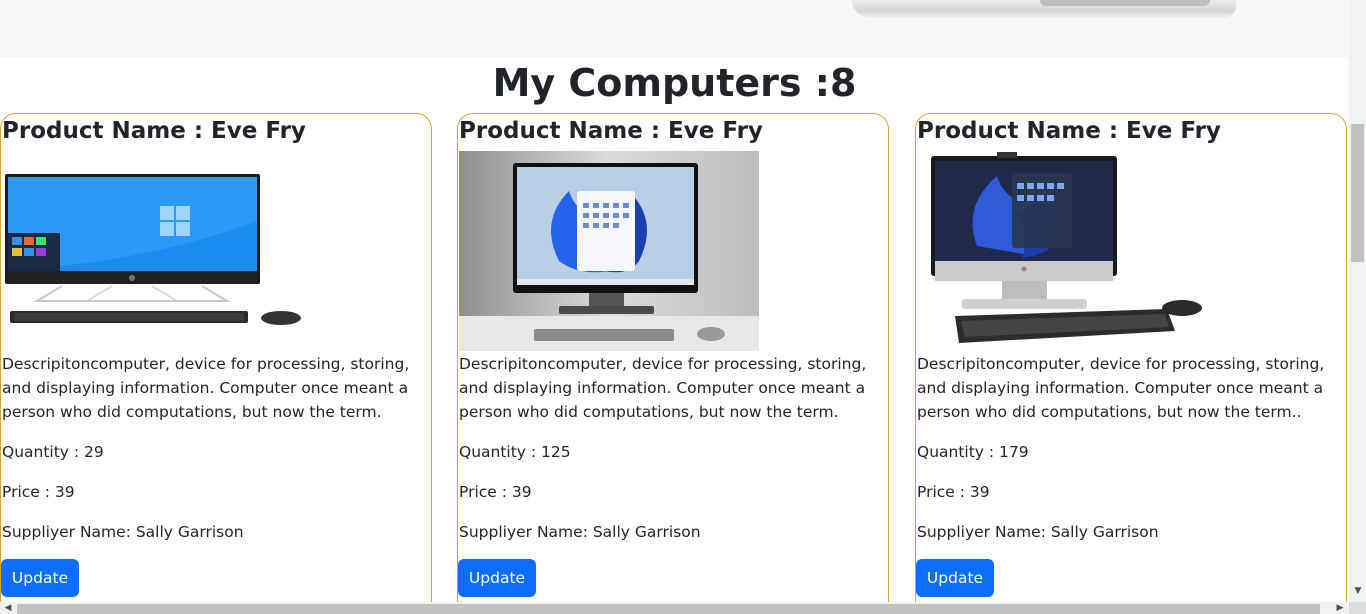 The height and width of the screenshot is (614, 1366). I want to click on product-quantity: Quantity : 125, so click(515, 452).